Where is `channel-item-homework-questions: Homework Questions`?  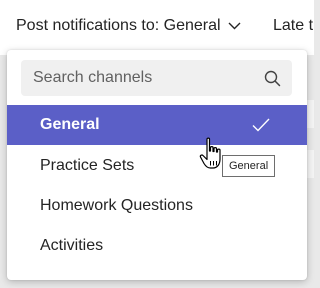
channel-item-homework-questions: Homework Questions is located at coordinates (157, 206).